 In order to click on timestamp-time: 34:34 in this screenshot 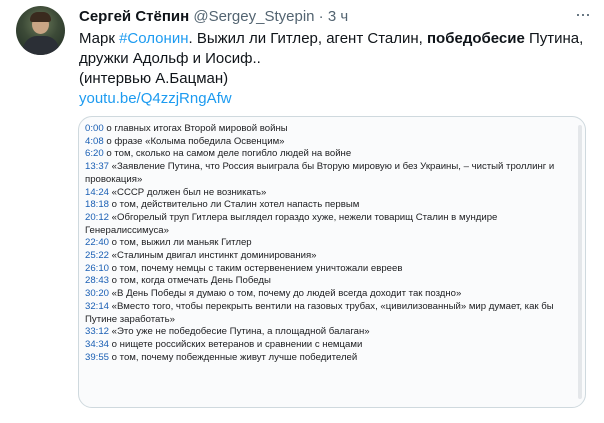, I will do `click(97, 344)`.